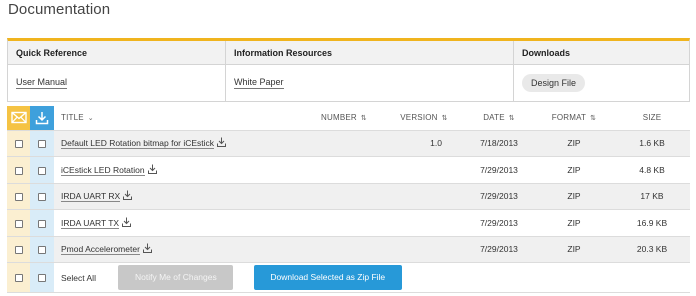  What do you see at coordinates (436, 143) in the screenshot?
I see `version-cell: 1.0` at bounding box center [436, 143].